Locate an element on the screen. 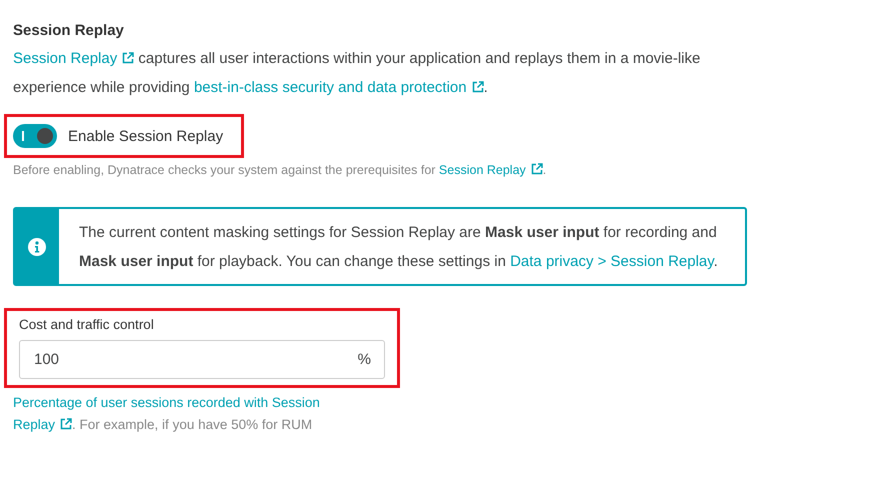 This screenshot has width=886, height=480. toggle-label: Enable Session Replay is located at coordinates (146, 136).